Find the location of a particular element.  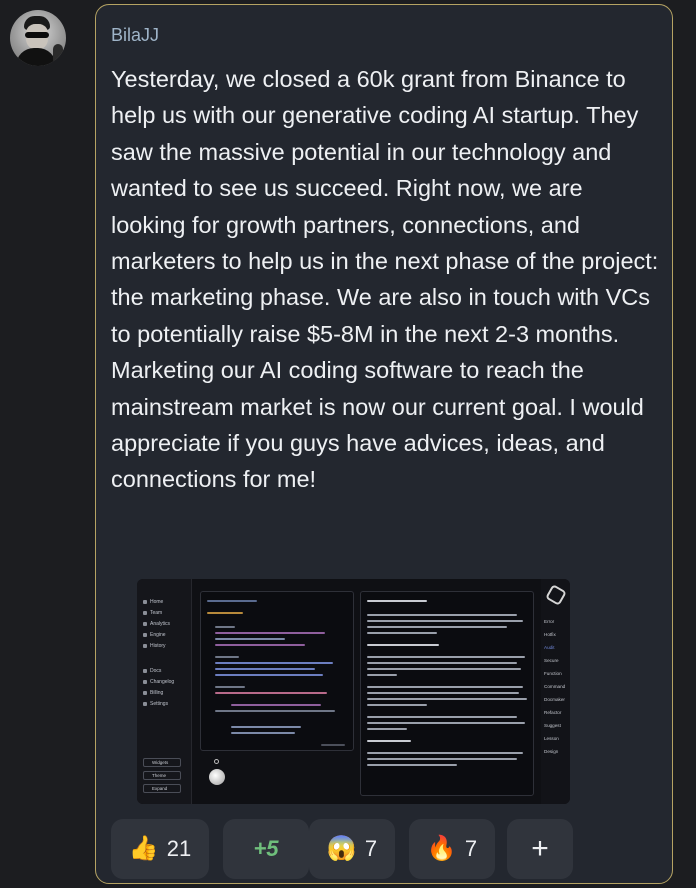

screenshot-output-pane is located at coordinates (447, 693).